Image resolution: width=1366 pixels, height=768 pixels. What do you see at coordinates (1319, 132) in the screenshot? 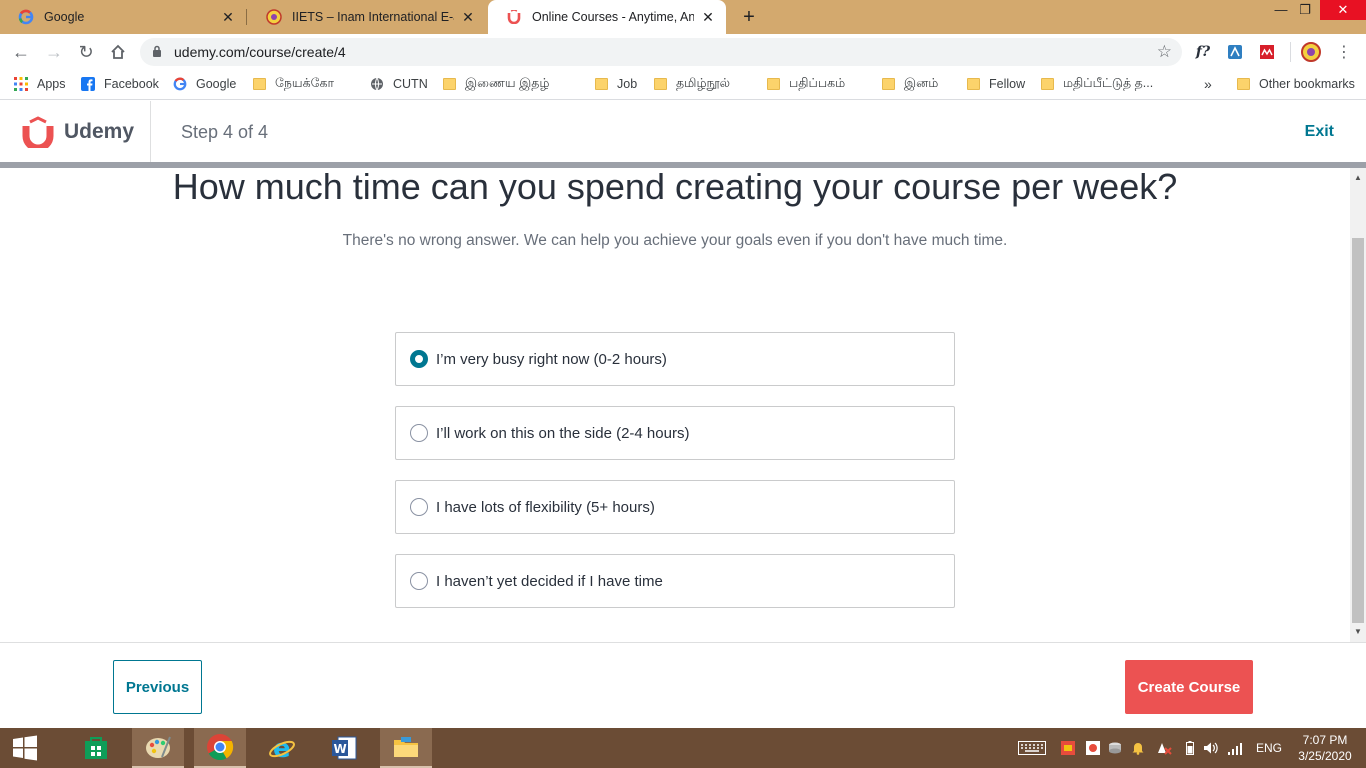
I see `exit-link: Exit` at bounding box center [1319, 132].